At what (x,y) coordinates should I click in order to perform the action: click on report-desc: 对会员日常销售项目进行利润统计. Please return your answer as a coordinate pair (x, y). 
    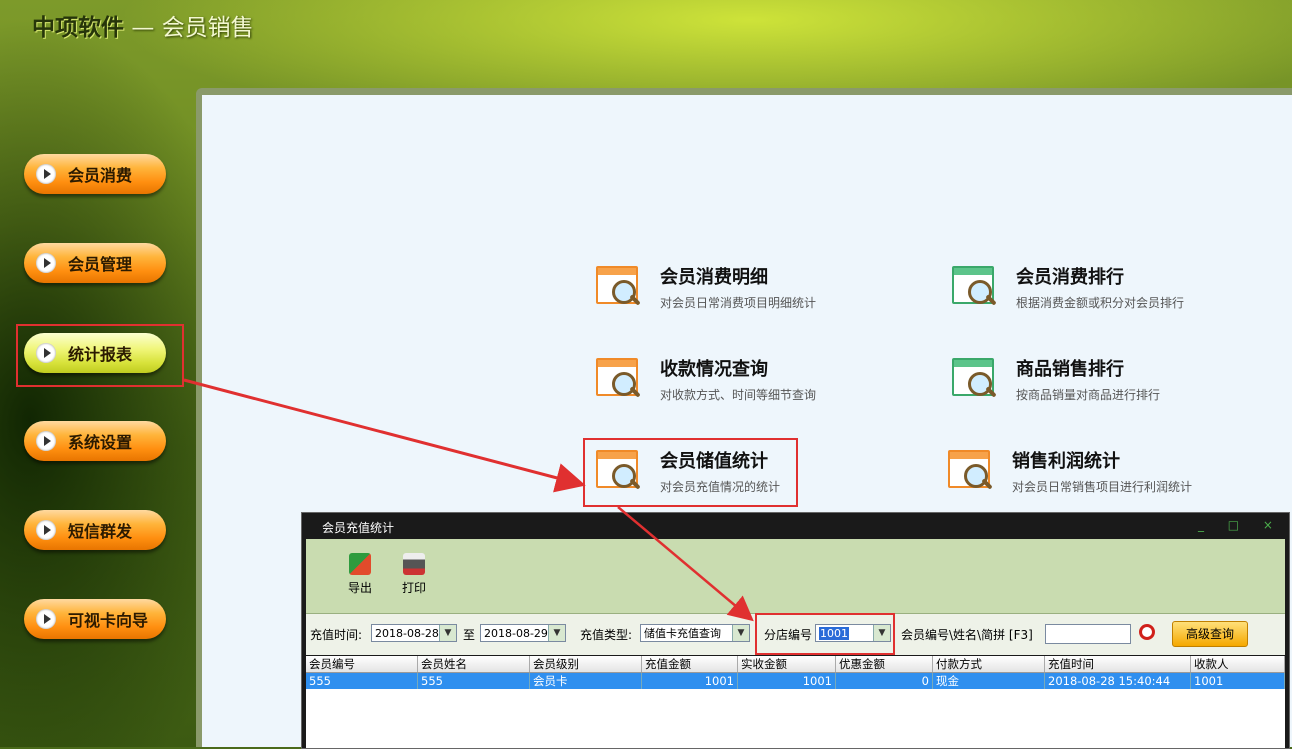
    Looking at the image, I should click on (1102, 487).